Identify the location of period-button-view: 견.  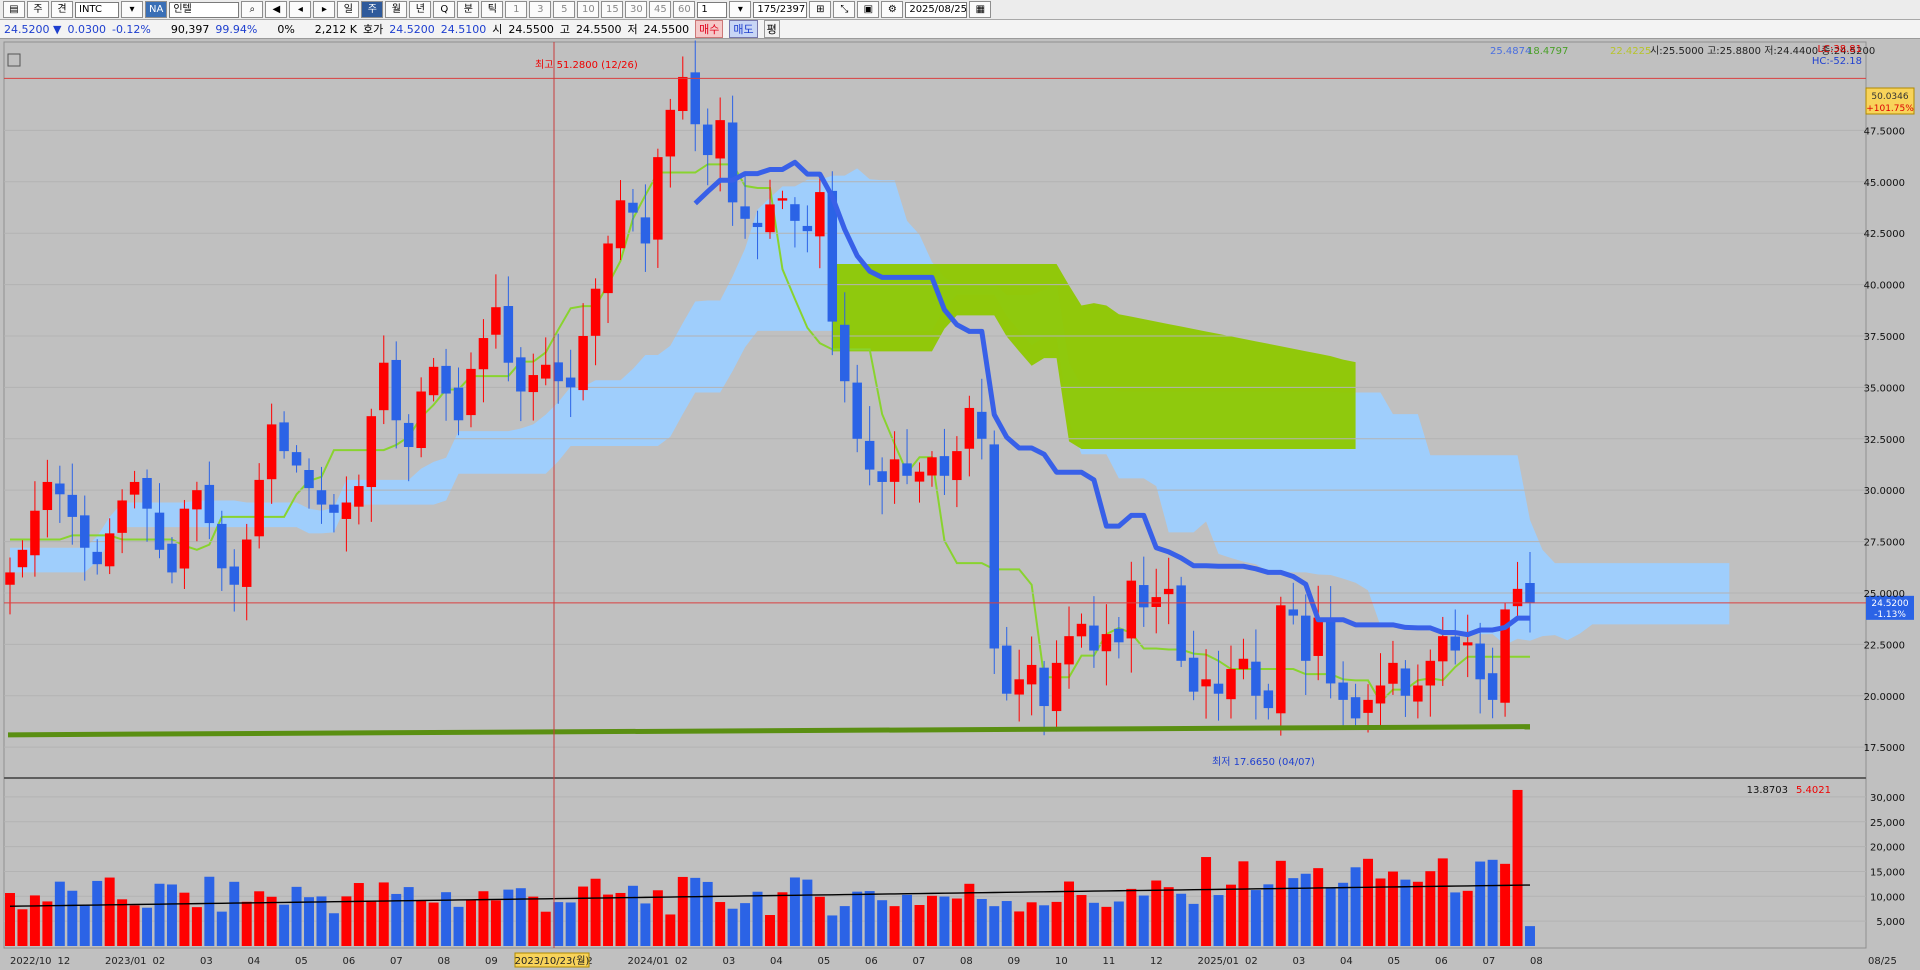
(62, 9).